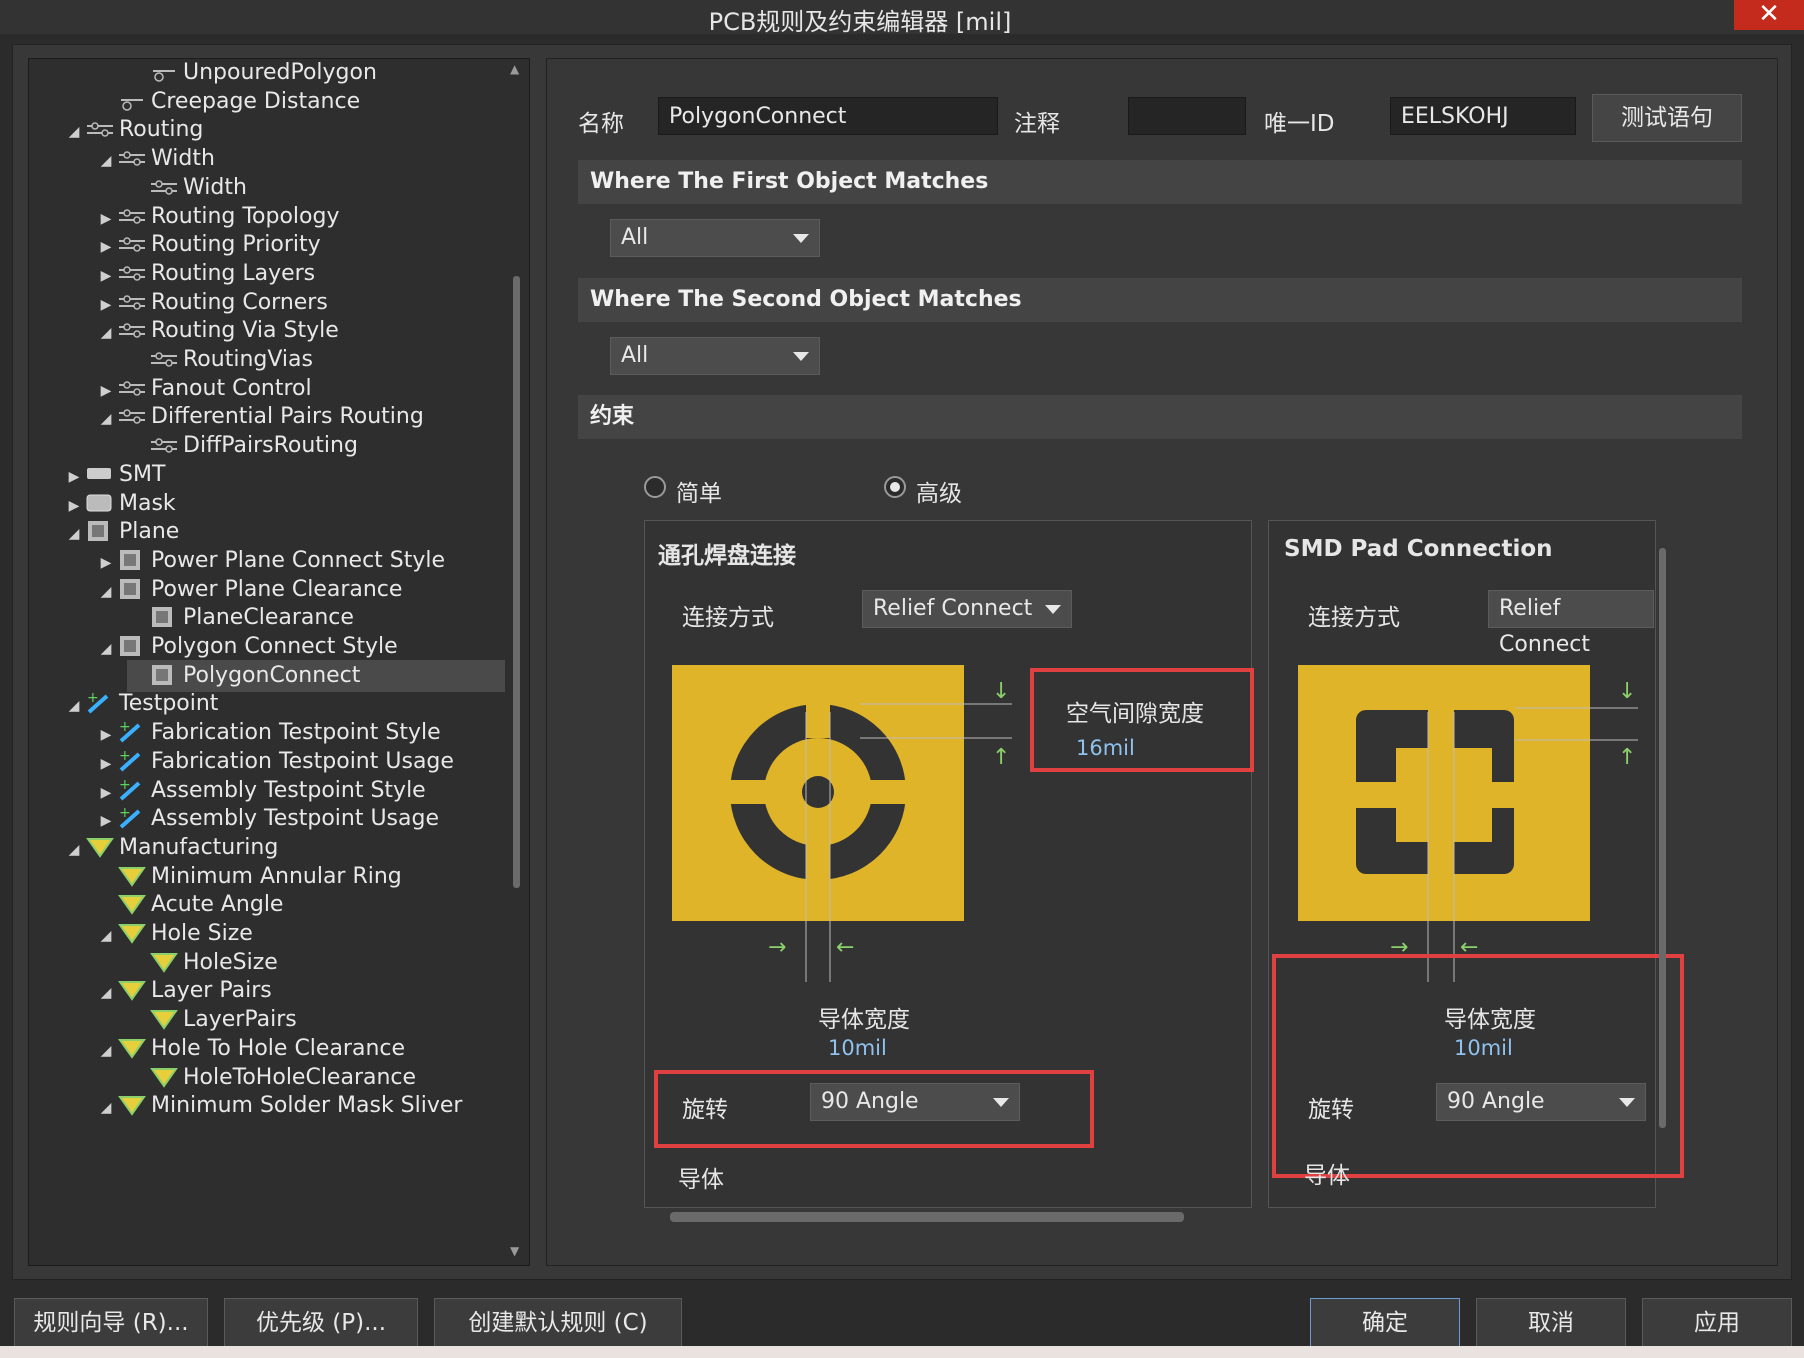  What do you see at coordinates (1441, 730) in the screenshot?
I see `spoke-top` at bounding box center [1441, 730].